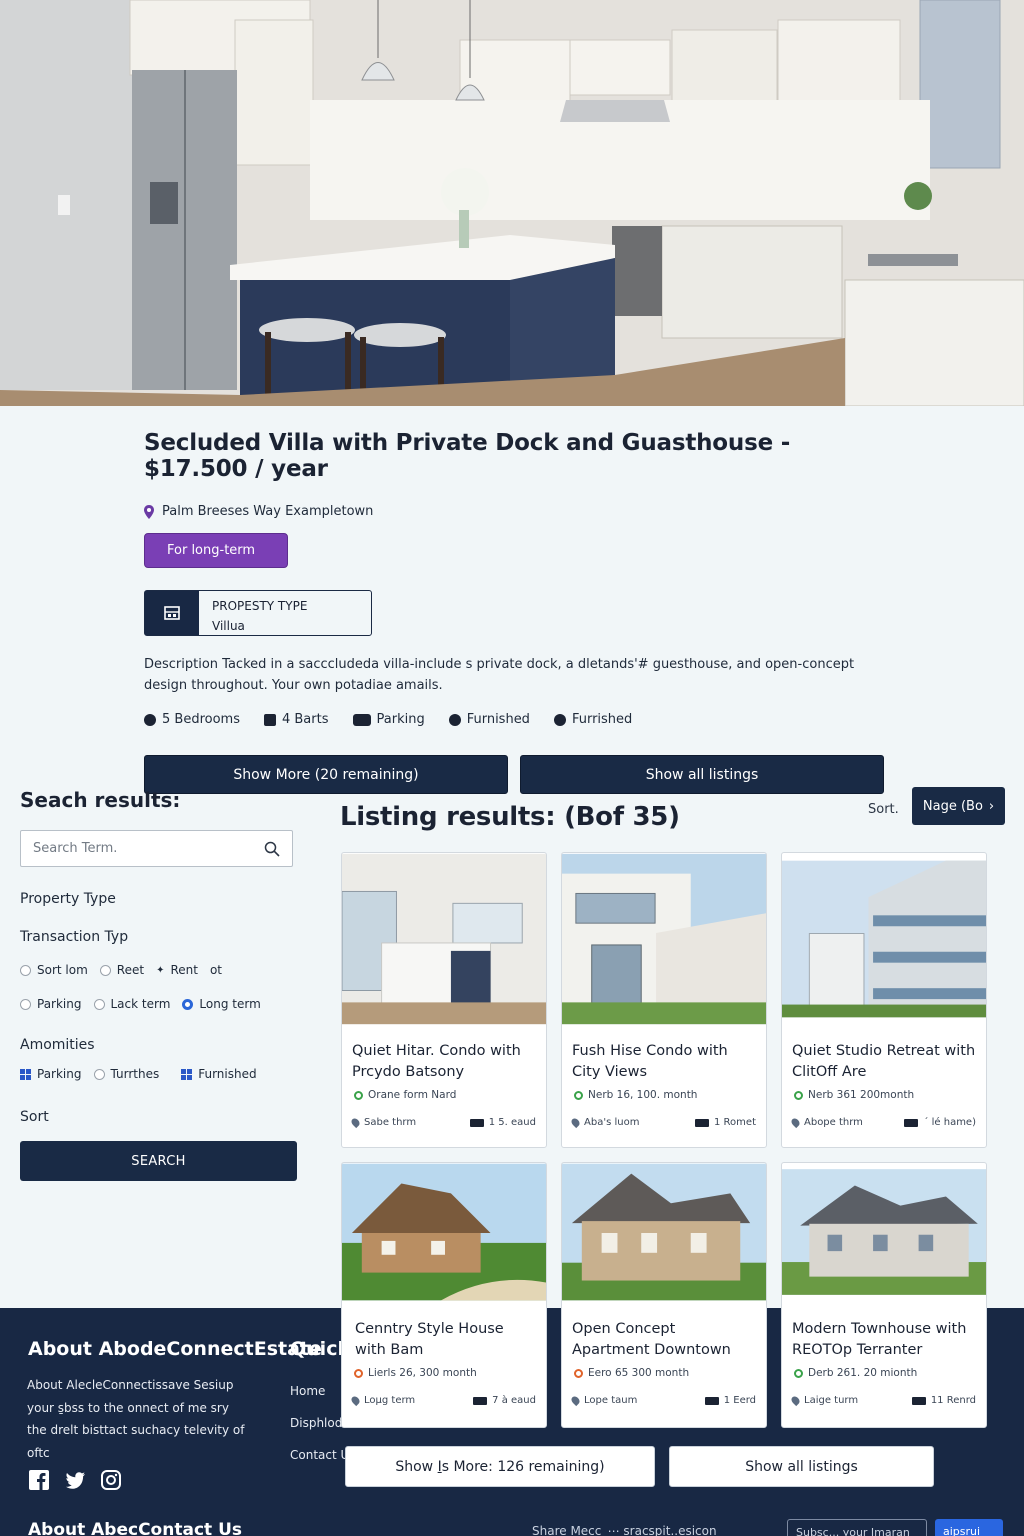 This screenshot has width=1024, height=1536. I want to click on twitter-icon, so click(75, 1480).